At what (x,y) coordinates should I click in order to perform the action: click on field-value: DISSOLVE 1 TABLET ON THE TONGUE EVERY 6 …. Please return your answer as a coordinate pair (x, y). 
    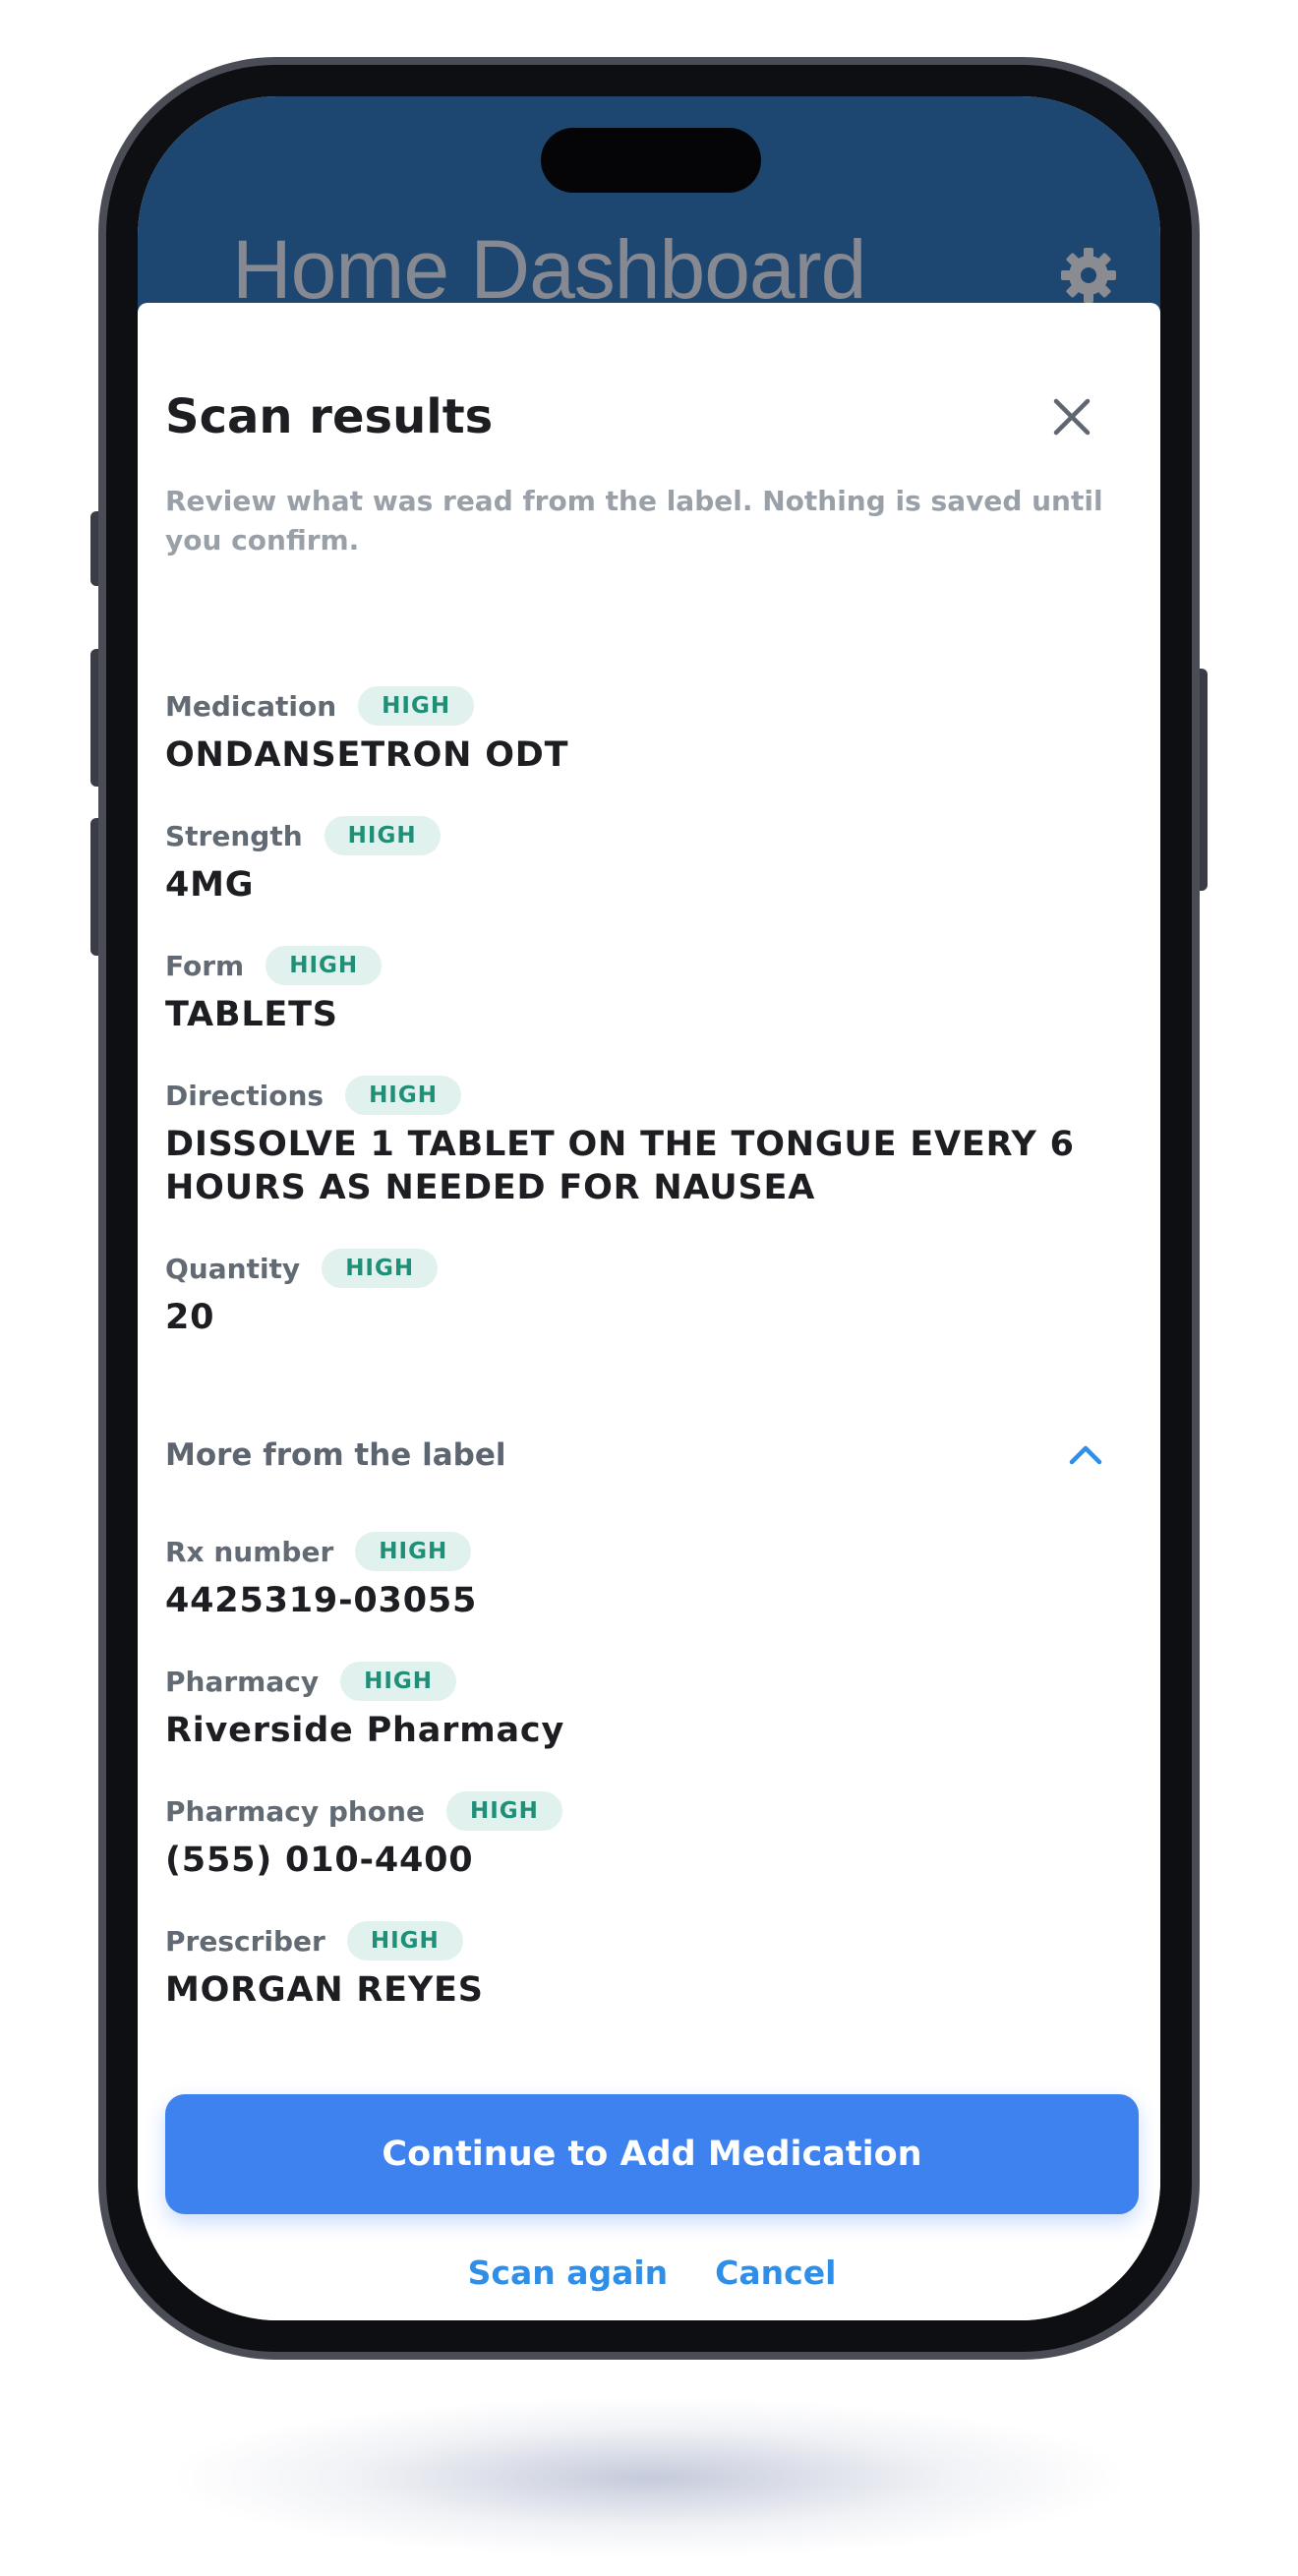
    Looking at the image, I should click on (620, 1166).